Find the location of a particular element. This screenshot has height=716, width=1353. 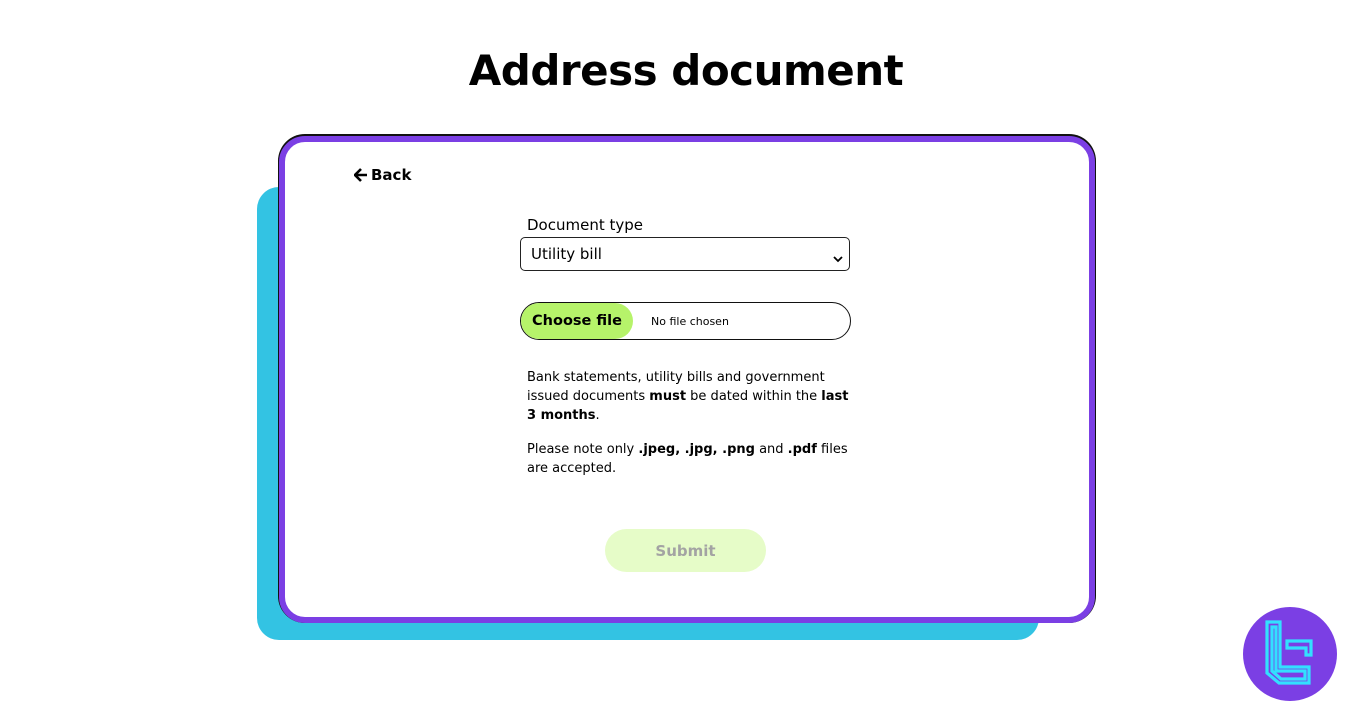

note2-bold-1: .jpeg, .jpg, .png is located at coordinates (696, 449).